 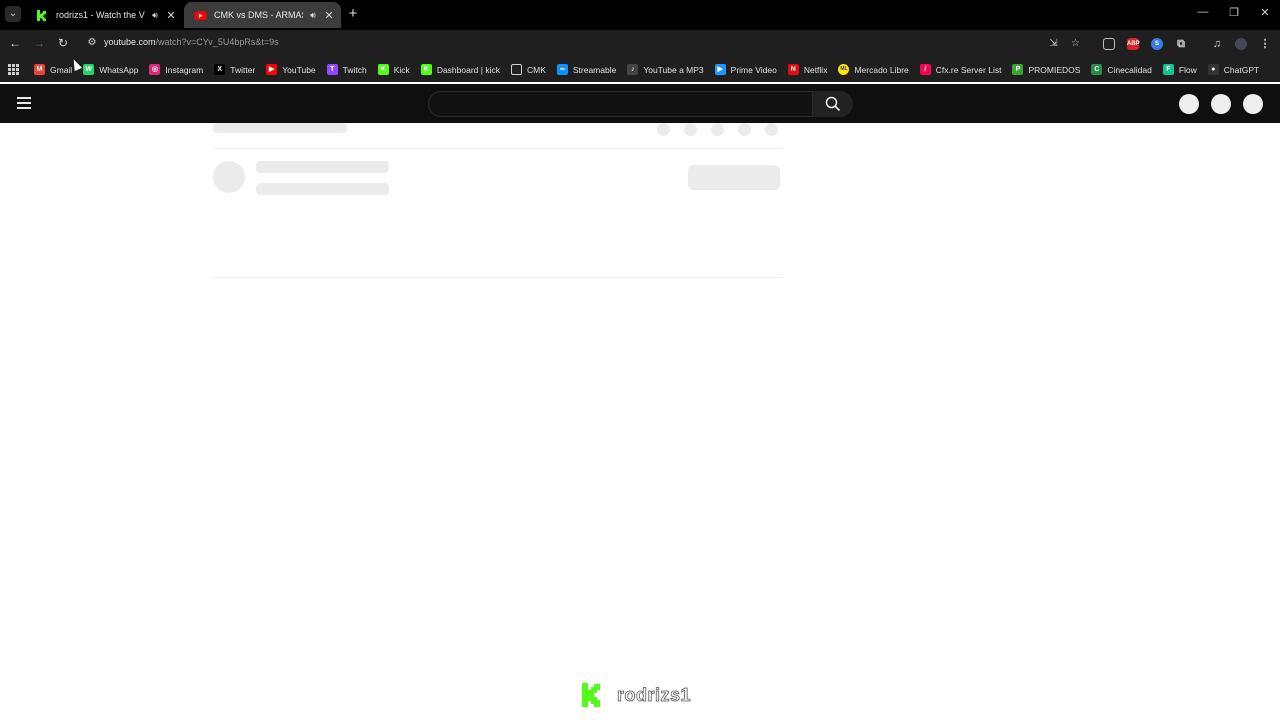 I want to click on x-icon: X, so click(x=220, y=69).